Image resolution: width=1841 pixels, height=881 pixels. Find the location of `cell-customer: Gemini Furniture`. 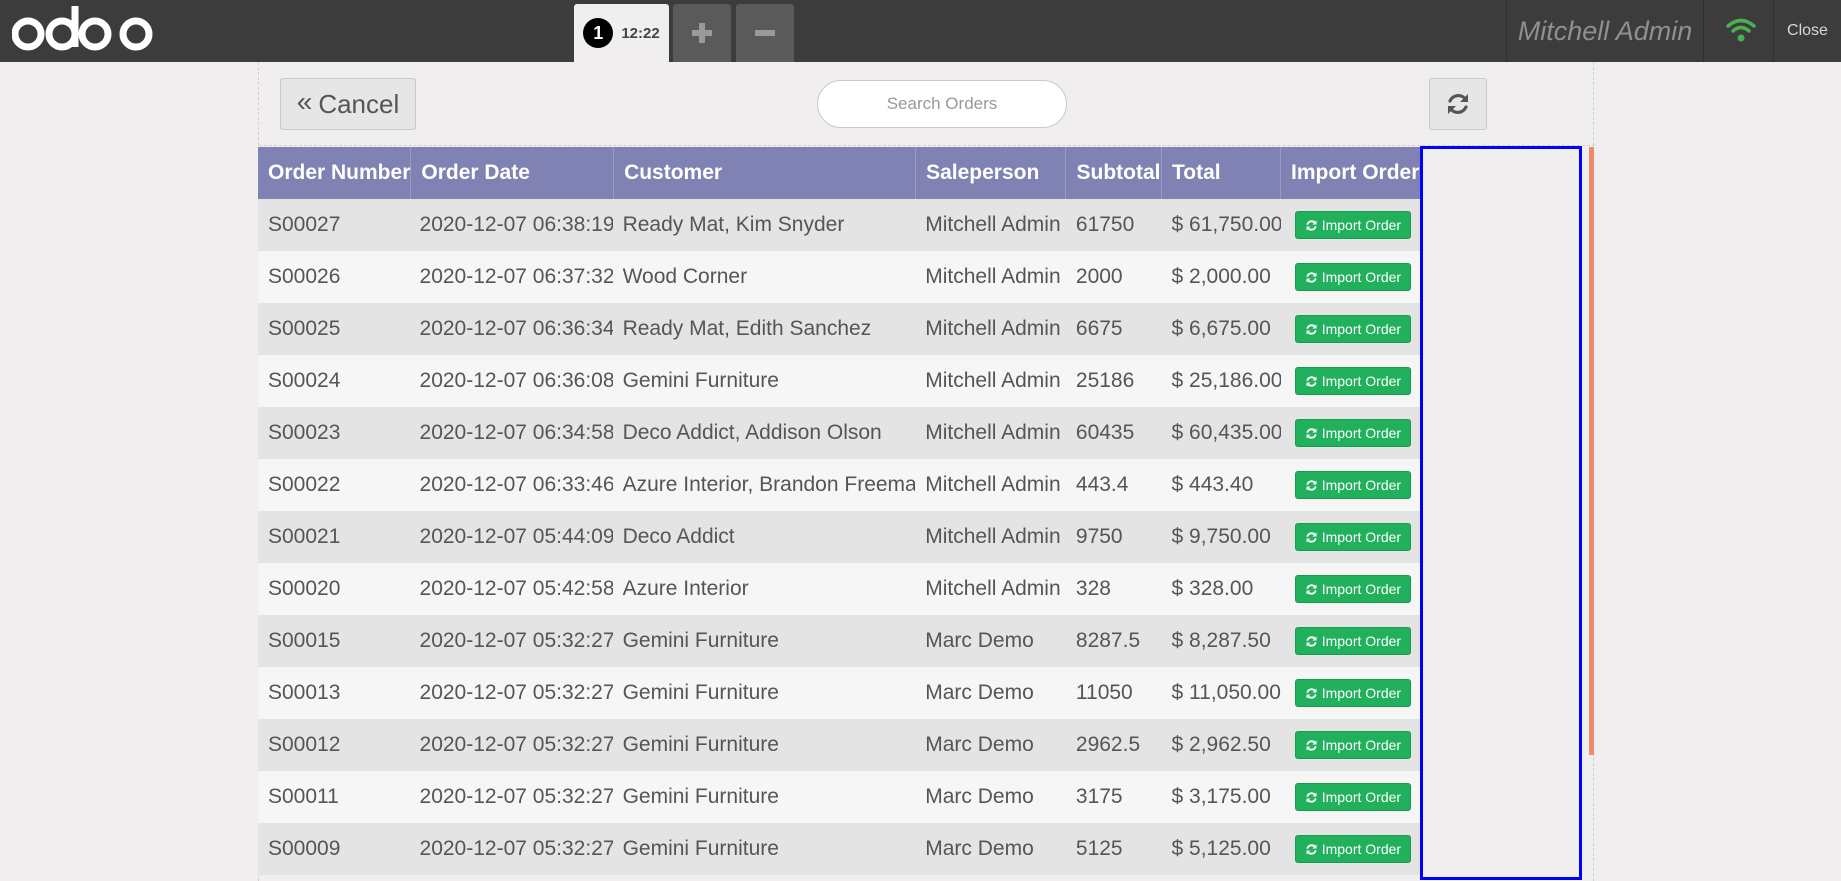

cell-customer: Gemini Furniture is located at coordinates (700, 640).